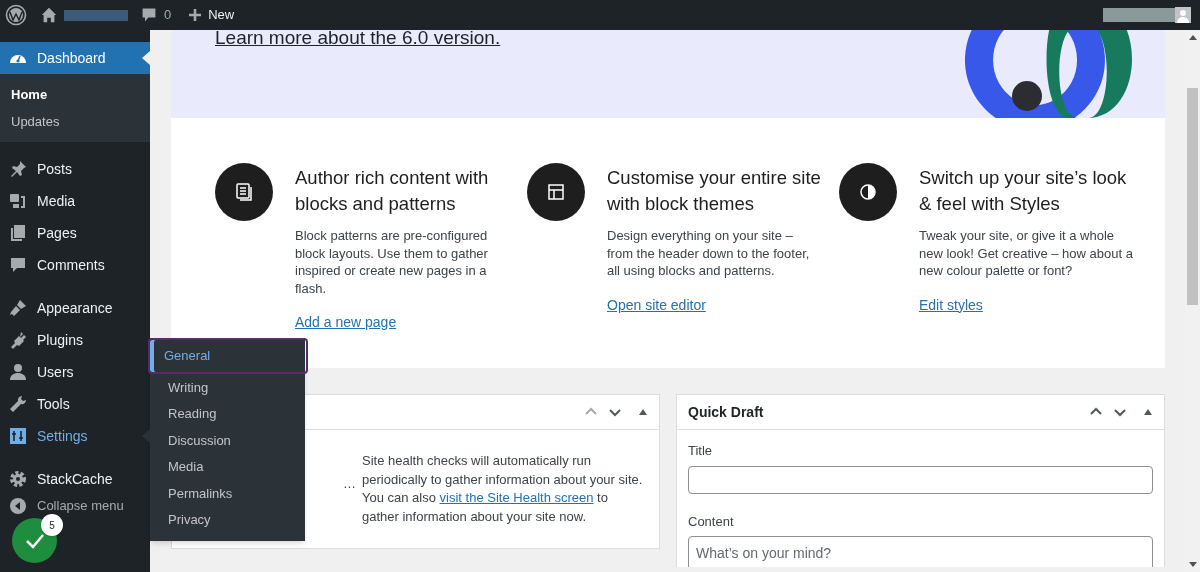  What do you see at coordinates (71, 265) in the screenshot?
I see `sidebar-label: Comments` at bounding box center [71, 265].